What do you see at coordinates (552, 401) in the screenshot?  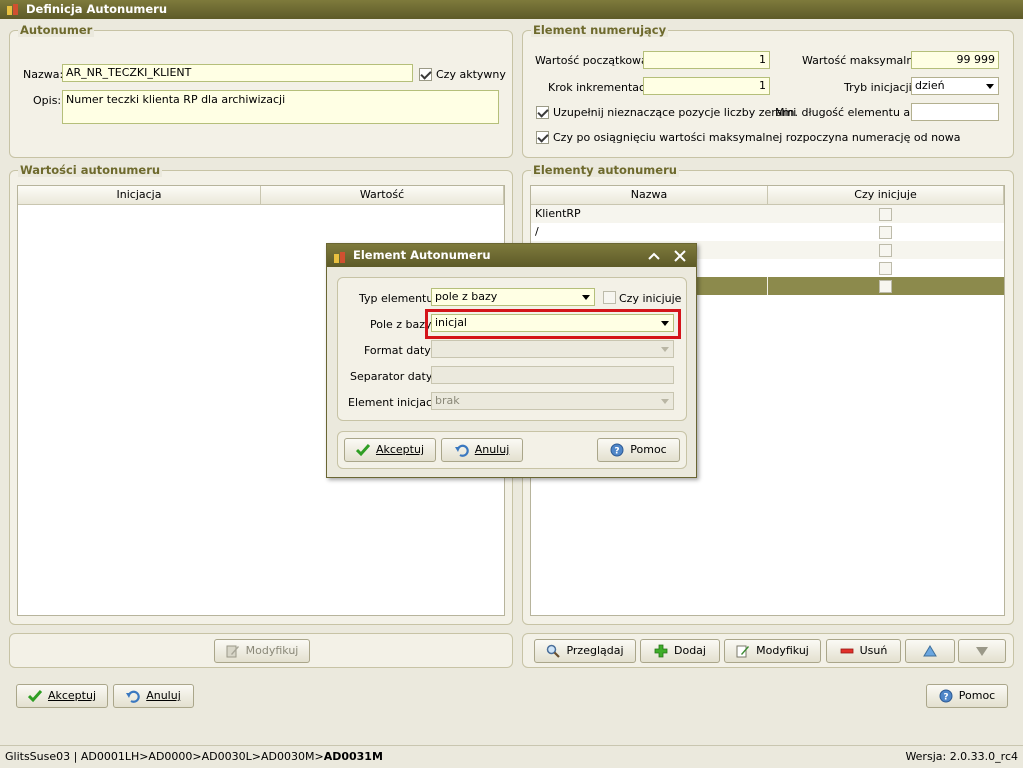 I see `init-element-select: brak` at bounding box center [552, 401].